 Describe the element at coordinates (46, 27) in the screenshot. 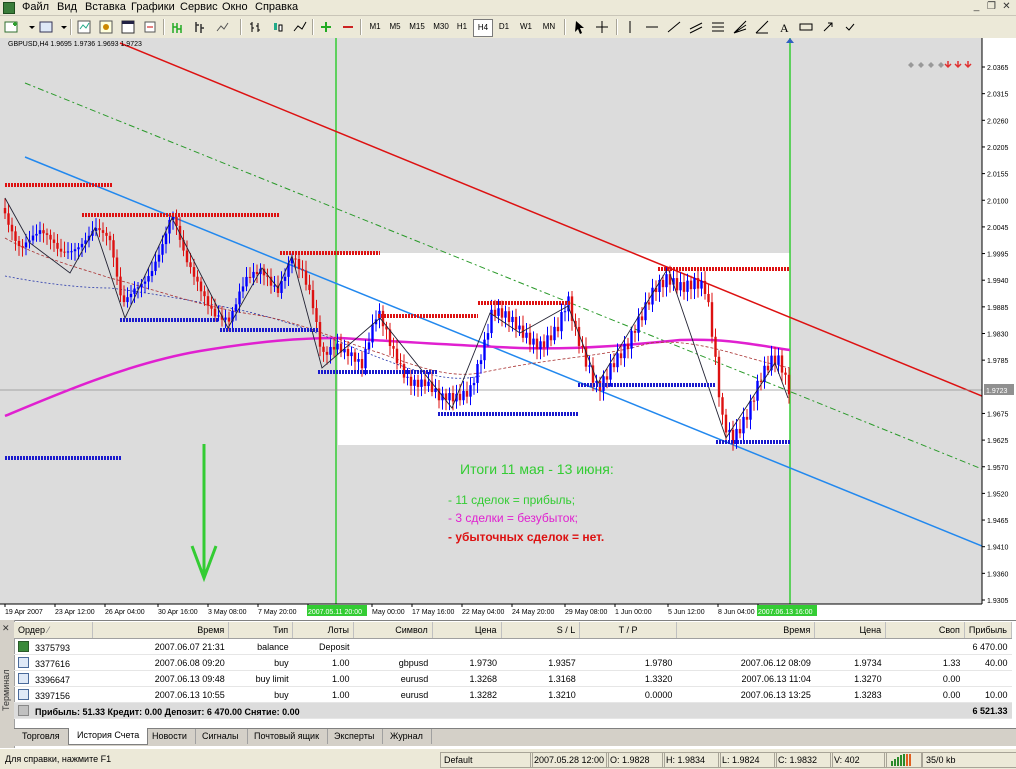

I see `profiles-icon` at that location.